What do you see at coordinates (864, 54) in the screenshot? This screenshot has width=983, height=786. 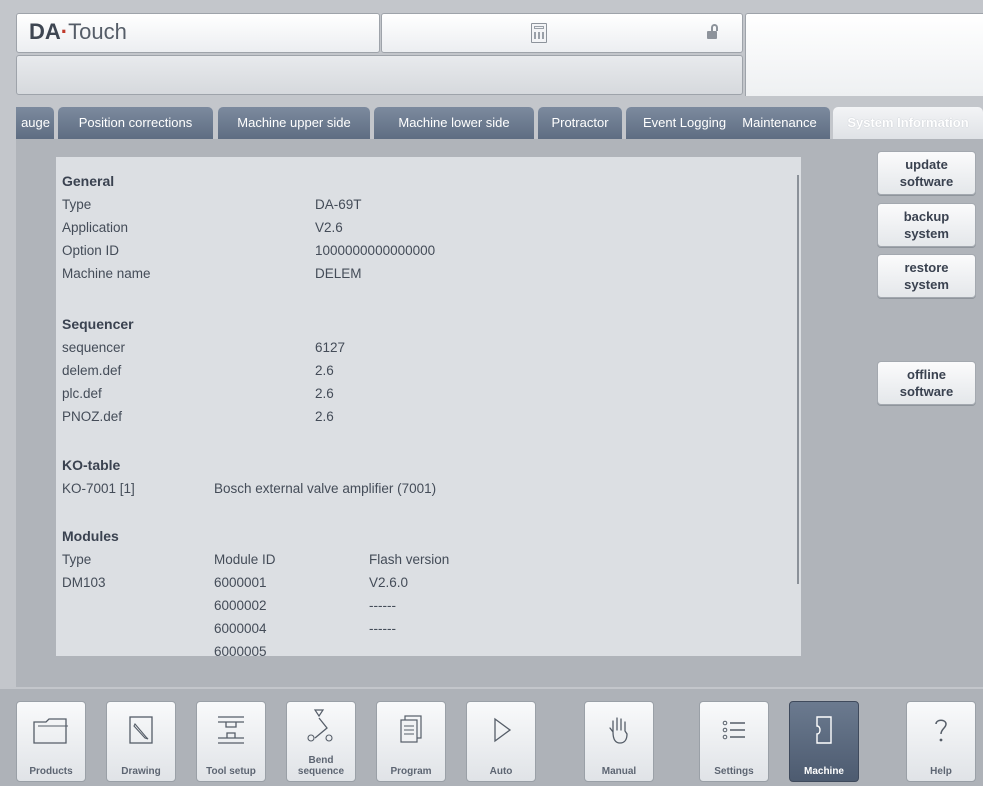 I see `header-right-panel` at bounding box center [864, 54].